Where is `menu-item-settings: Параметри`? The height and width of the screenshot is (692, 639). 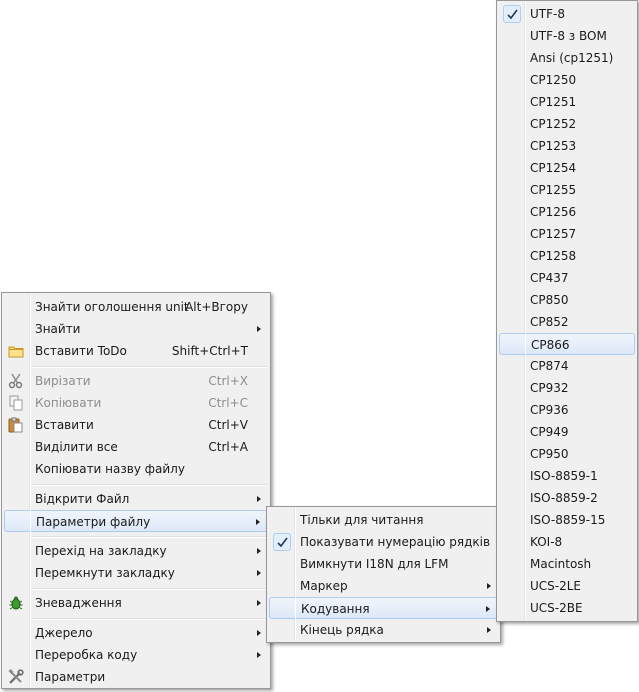 menu-item-settings: Параметри is located at coordinates (136, 677).